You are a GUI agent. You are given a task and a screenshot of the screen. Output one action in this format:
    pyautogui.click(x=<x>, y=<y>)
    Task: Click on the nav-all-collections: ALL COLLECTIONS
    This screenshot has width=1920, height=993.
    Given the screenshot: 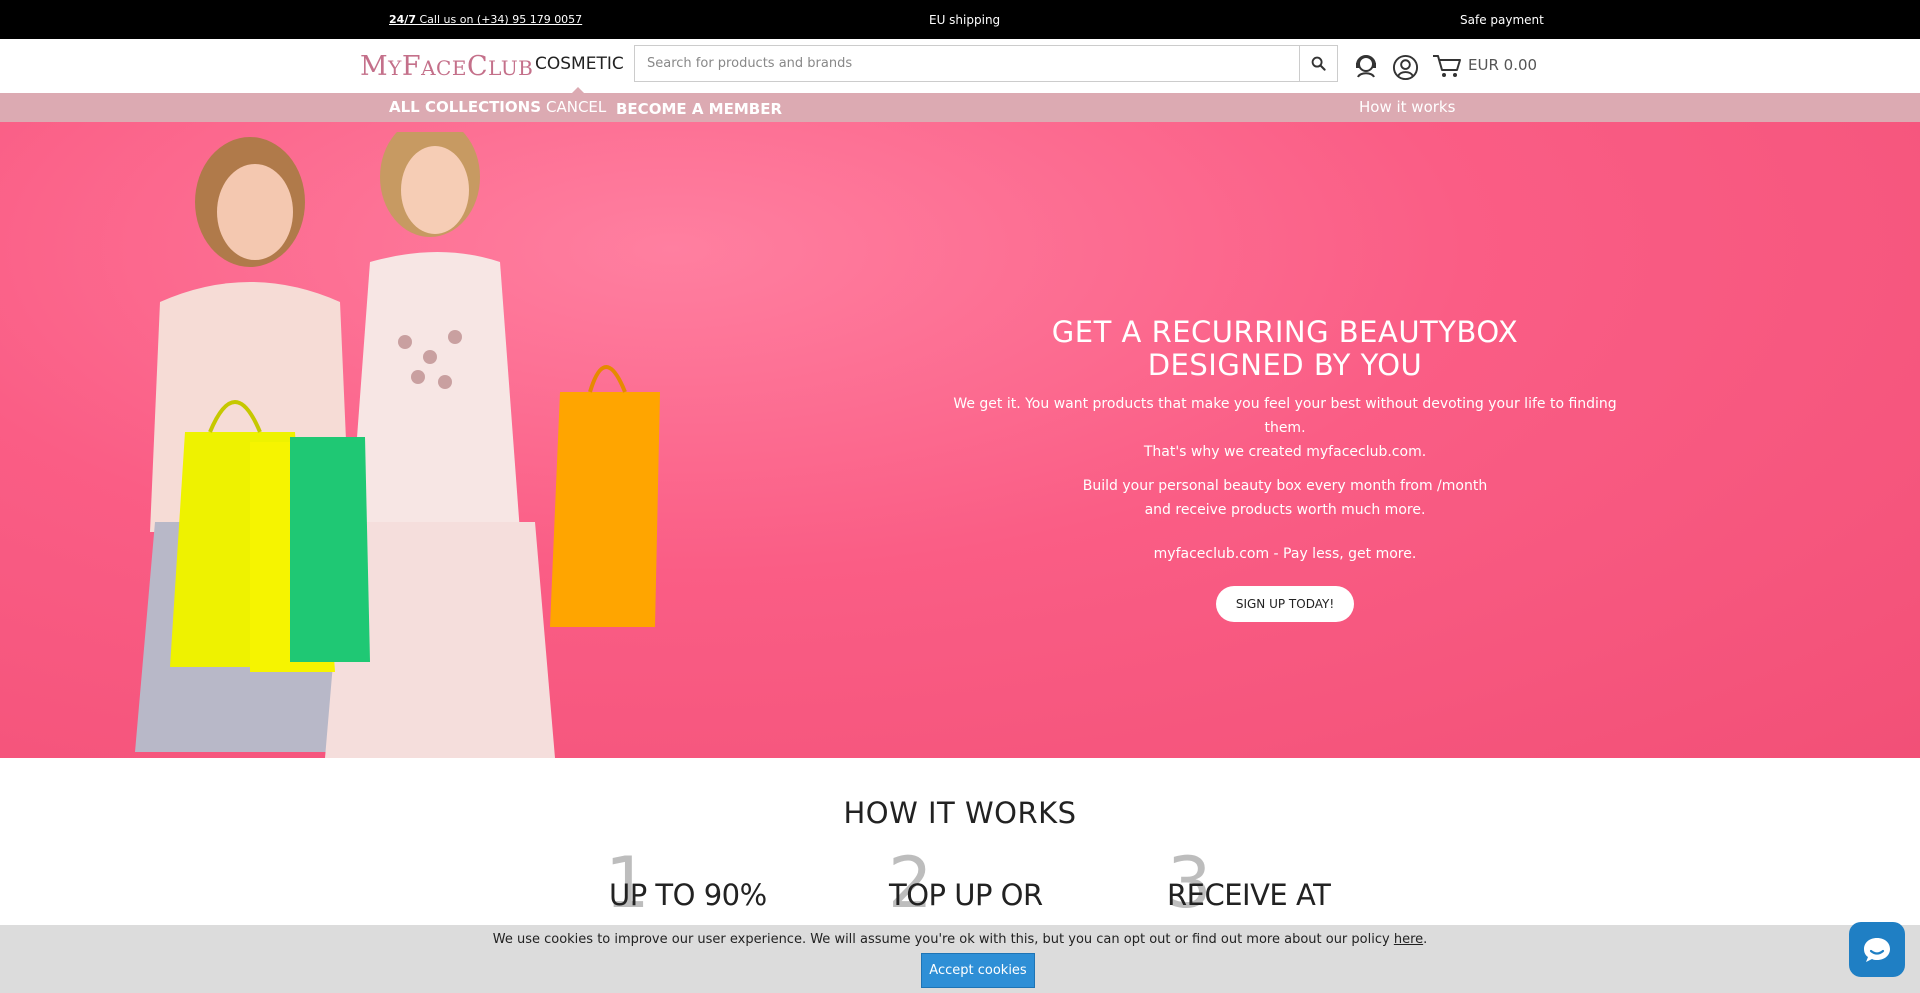 What is the action you would take?
    pyautogui.click(x=465, y=107)
    